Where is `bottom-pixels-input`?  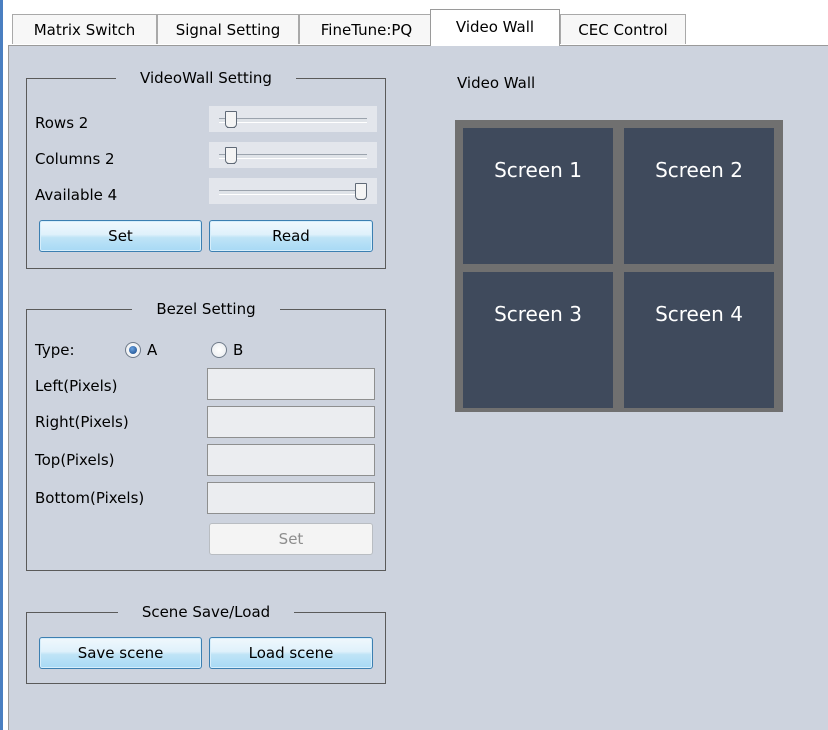 bottom-pixels-input is located at coordinates (291, 498).